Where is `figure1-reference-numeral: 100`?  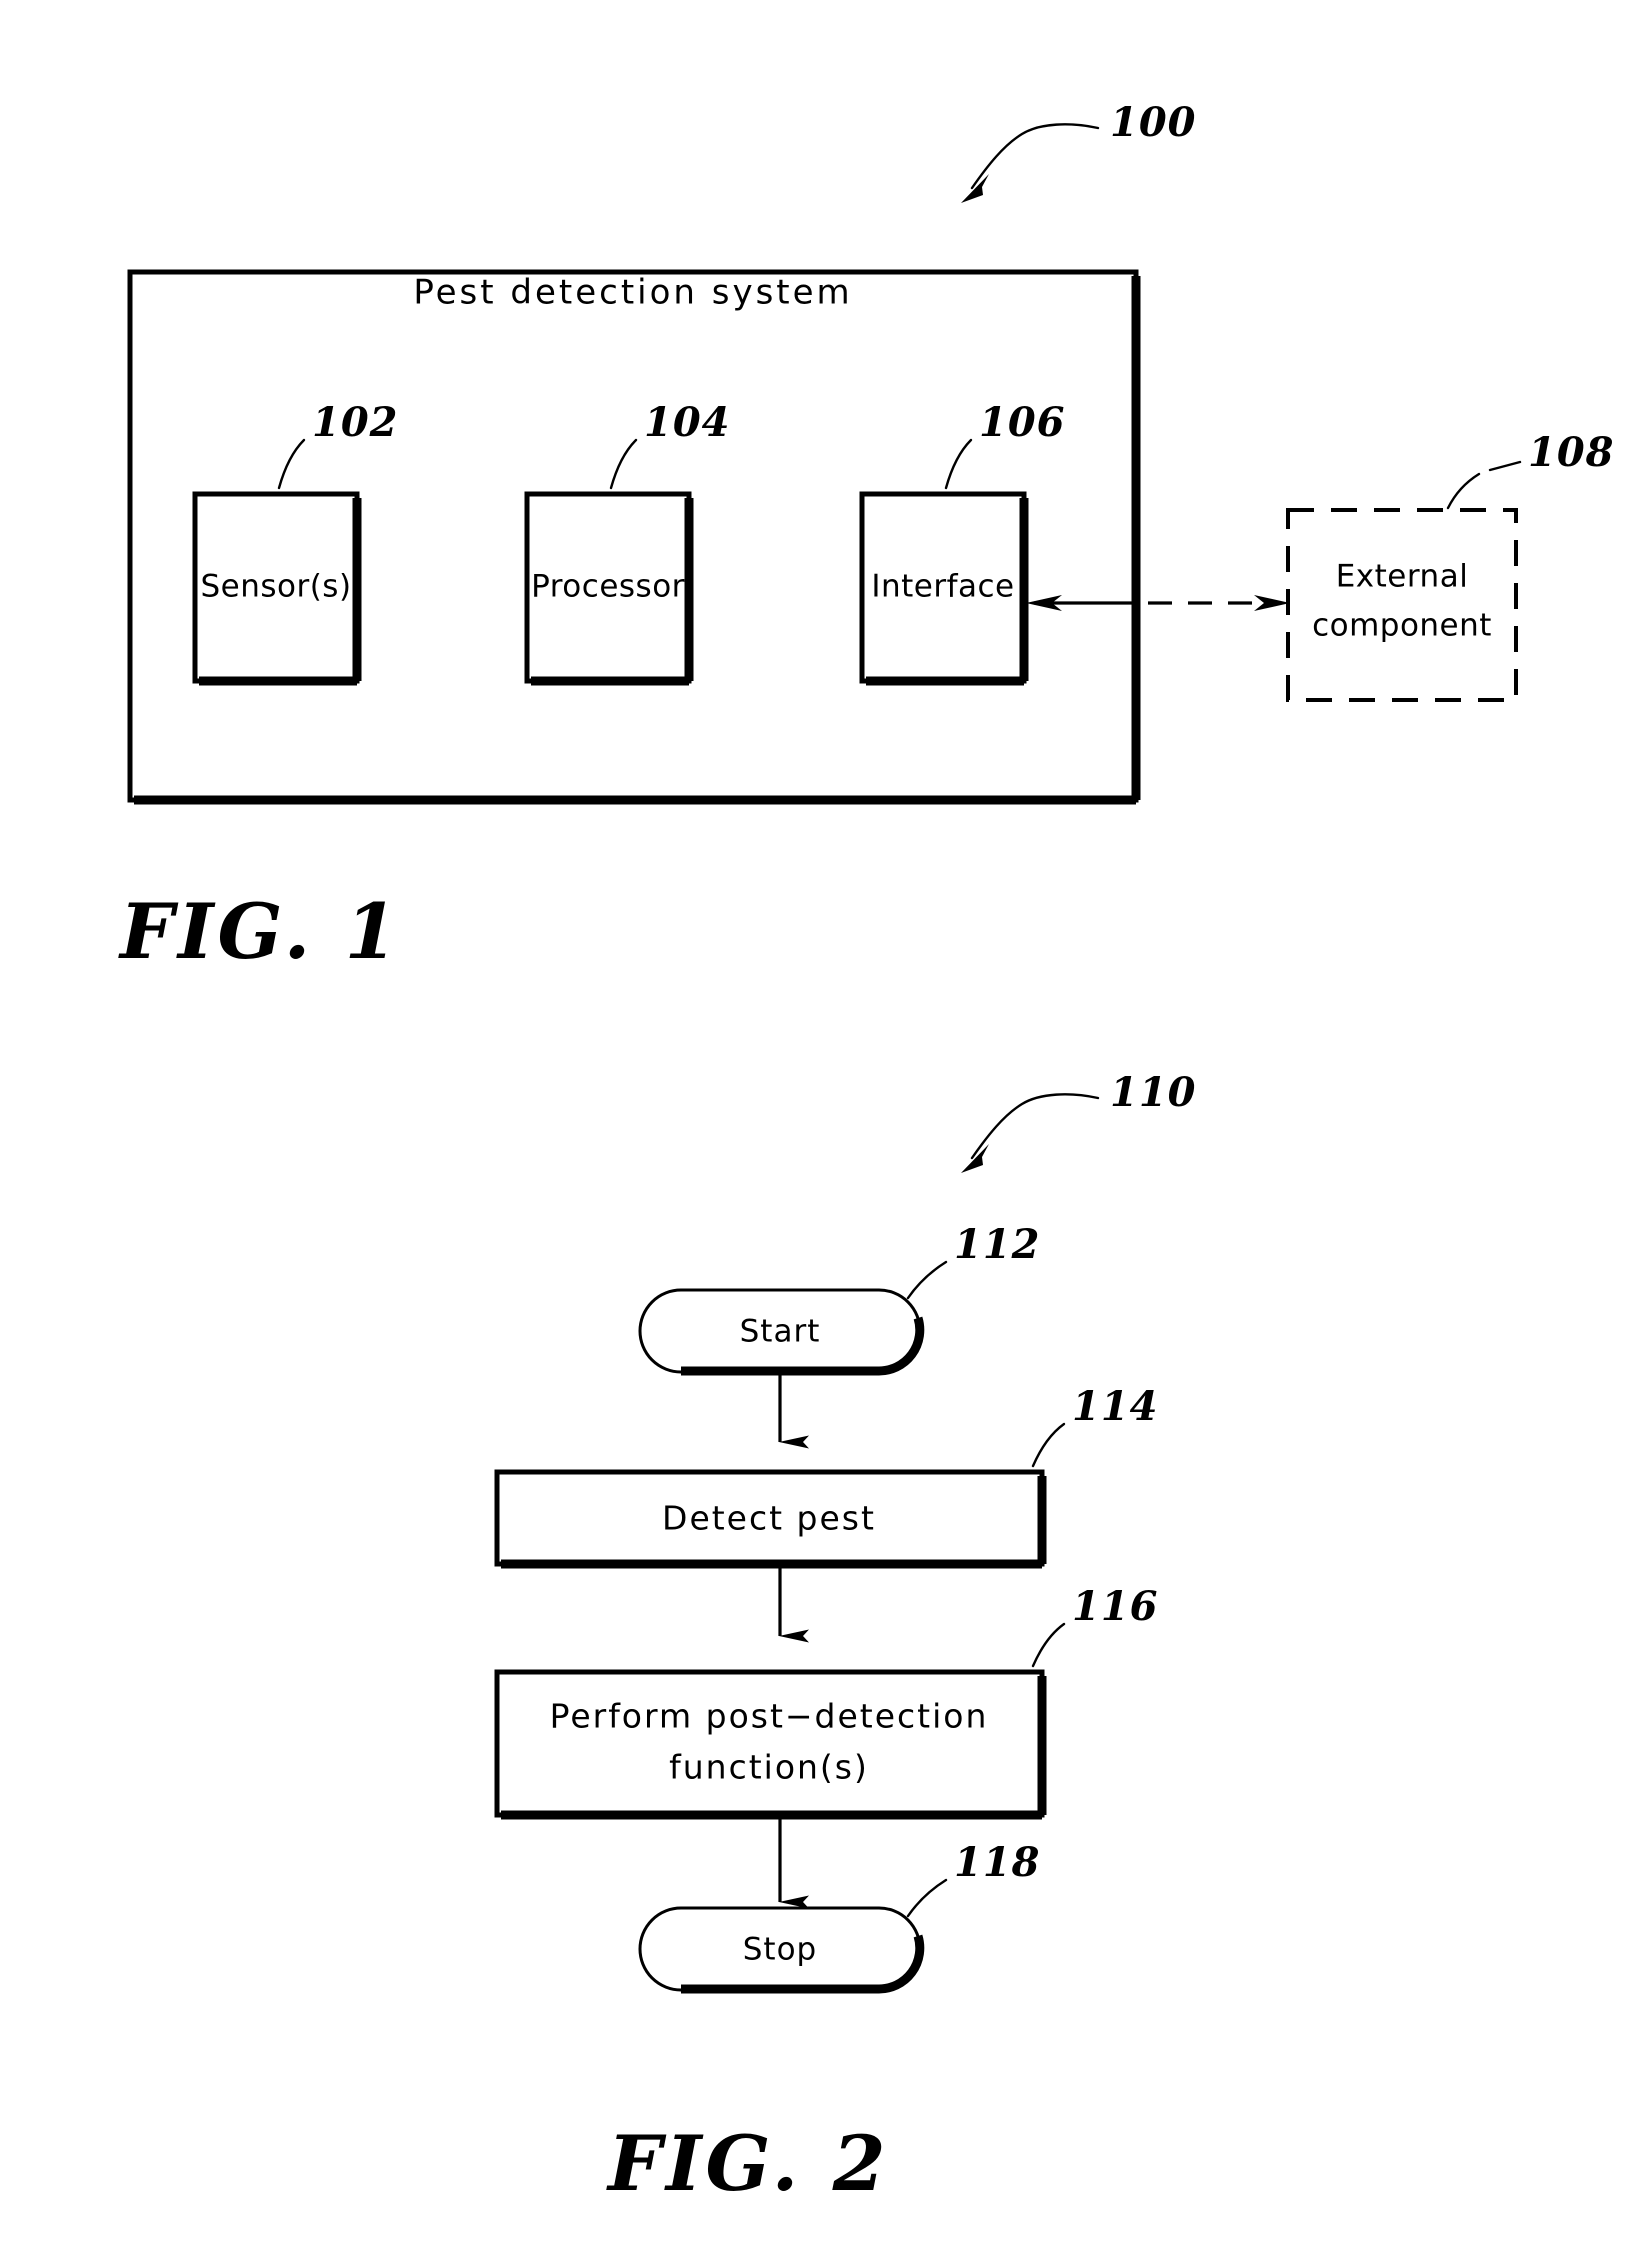 figure1-reference-numeral: 100 is located at coordinates (1153, 122).